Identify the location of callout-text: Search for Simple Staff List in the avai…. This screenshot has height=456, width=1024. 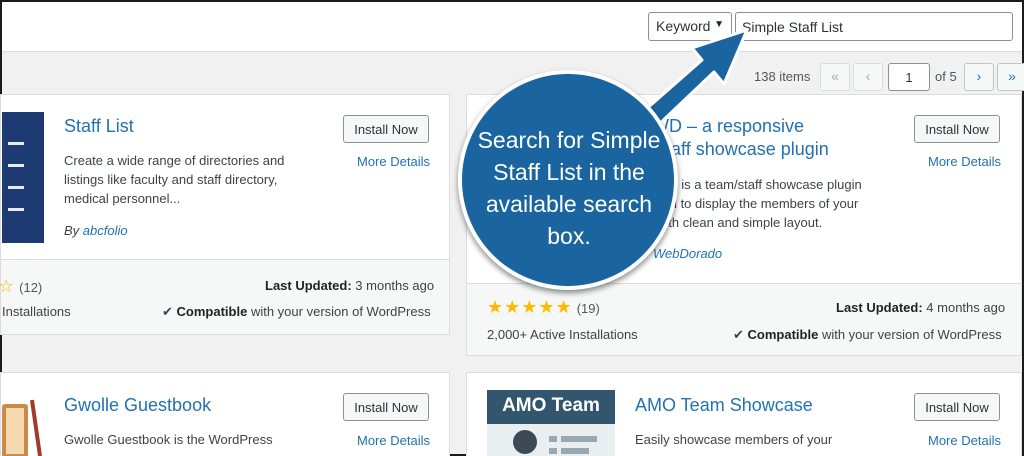
(569, 188).